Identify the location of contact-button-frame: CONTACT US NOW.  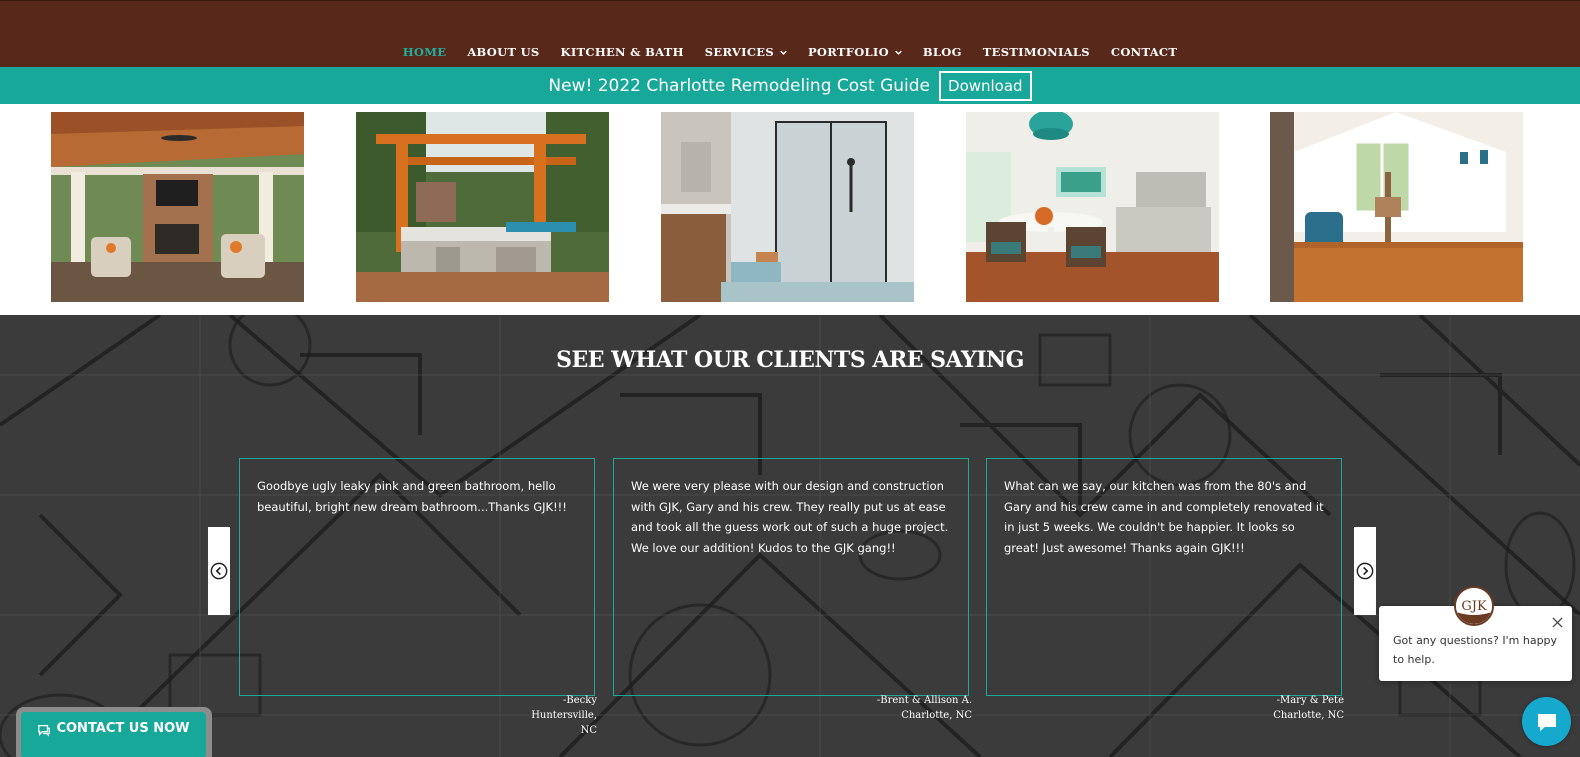
(114, 732).